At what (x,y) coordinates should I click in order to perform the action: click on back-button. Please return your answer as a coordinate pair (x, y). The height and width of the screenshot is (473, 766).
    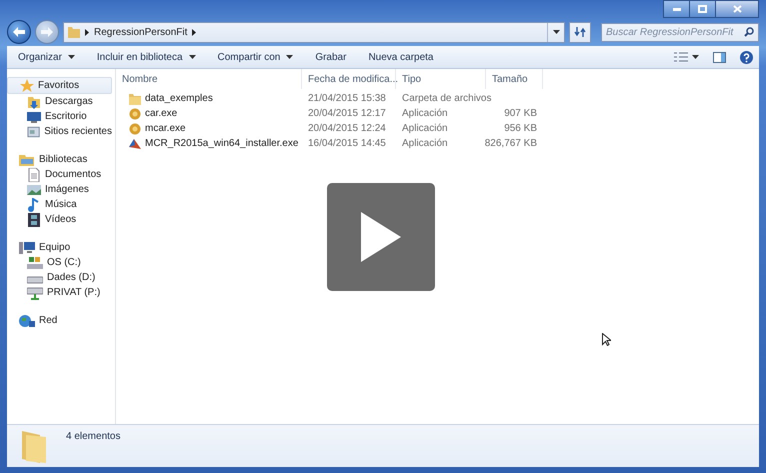
    Looking at the image, I should click on (19, 32).